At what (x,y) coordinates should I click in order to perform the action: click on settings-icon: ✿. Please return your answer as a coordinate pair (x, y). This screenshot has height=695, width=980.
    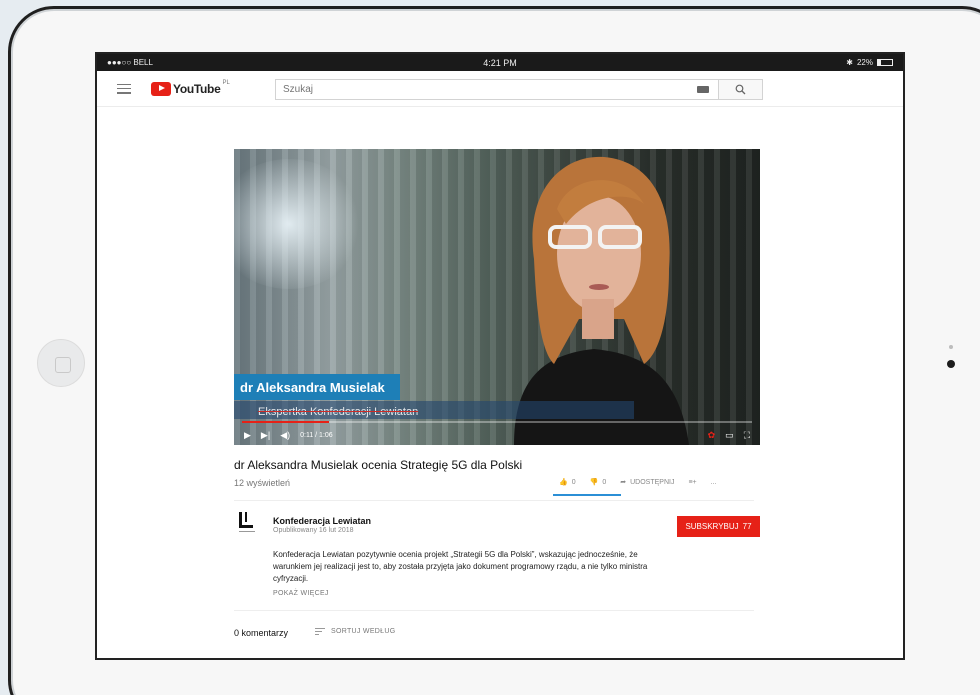
    Looking at the image, I should click on (712, 435).